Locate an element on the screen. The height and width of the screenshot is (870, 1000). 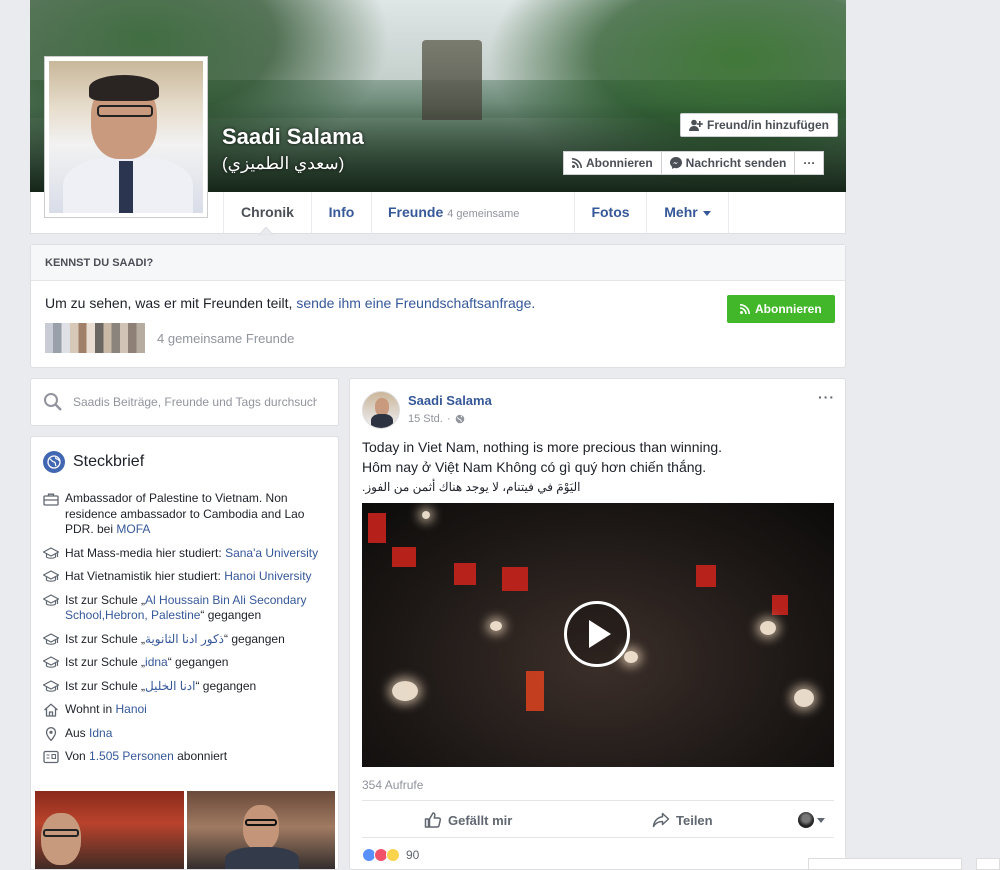
follow-button: Abonnieren is located at coordinates (612, 163).